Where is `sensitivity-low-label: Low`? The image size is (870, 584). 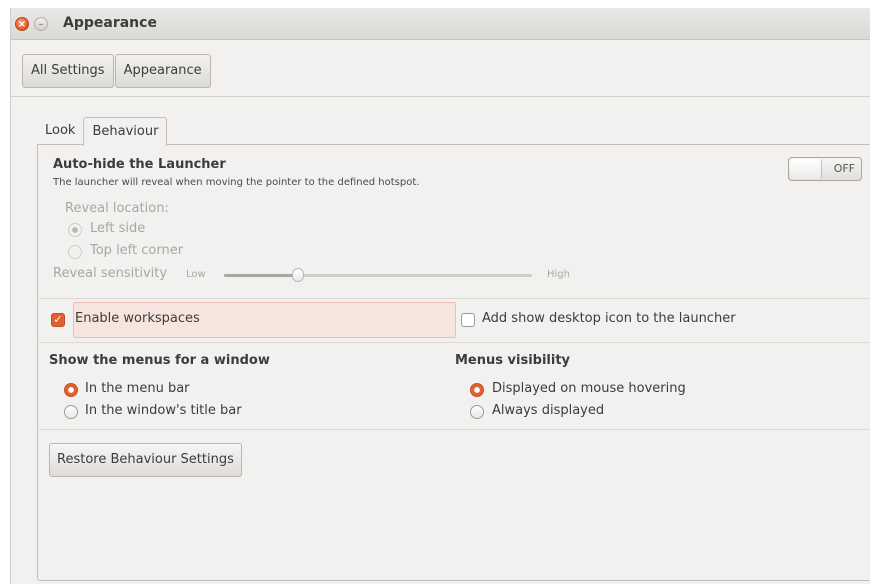
sensitivity-low-label: Low is located at coordinates (196, 274).